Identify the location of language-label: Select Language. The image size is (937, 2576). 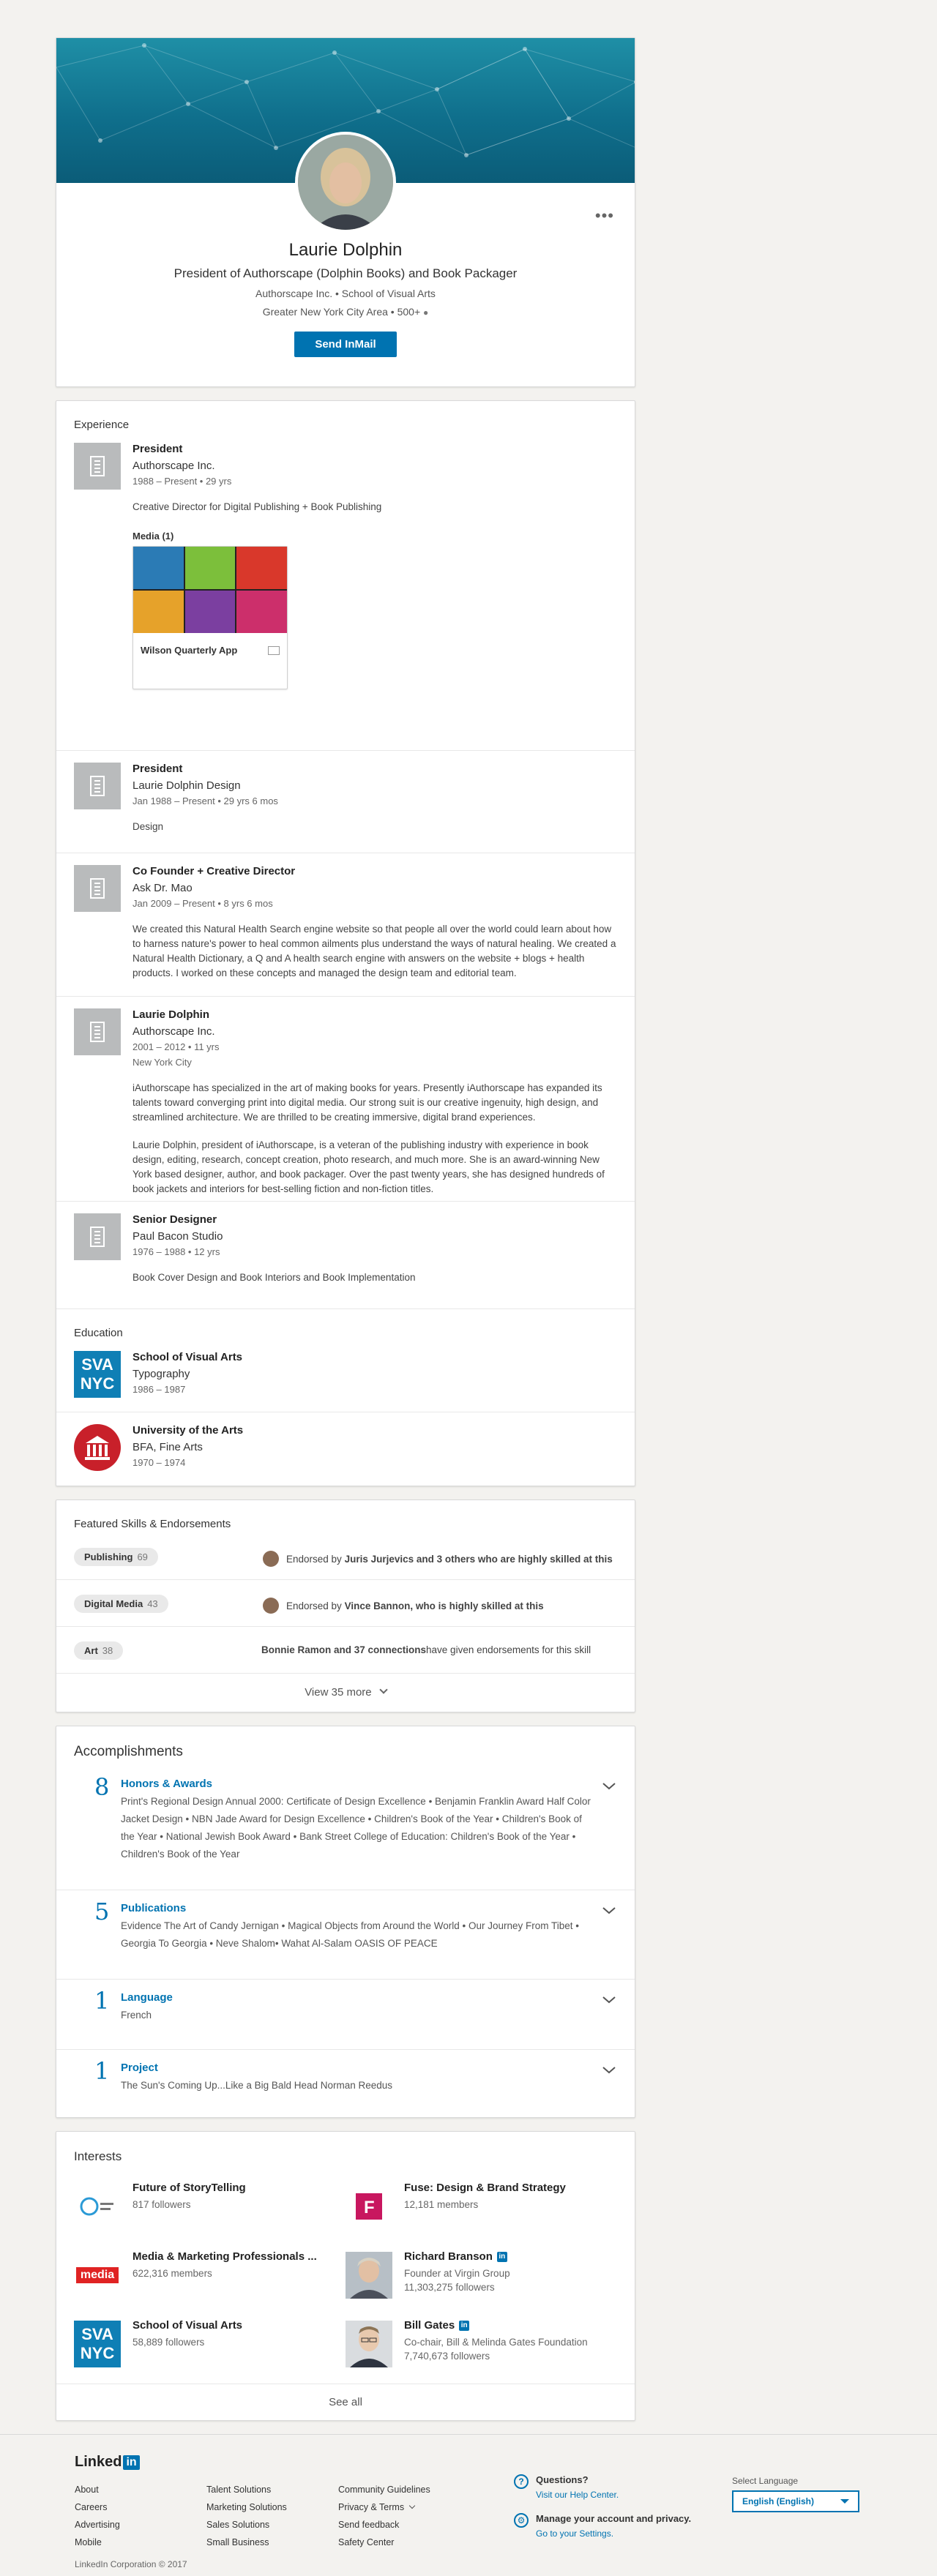
(766, 2481).